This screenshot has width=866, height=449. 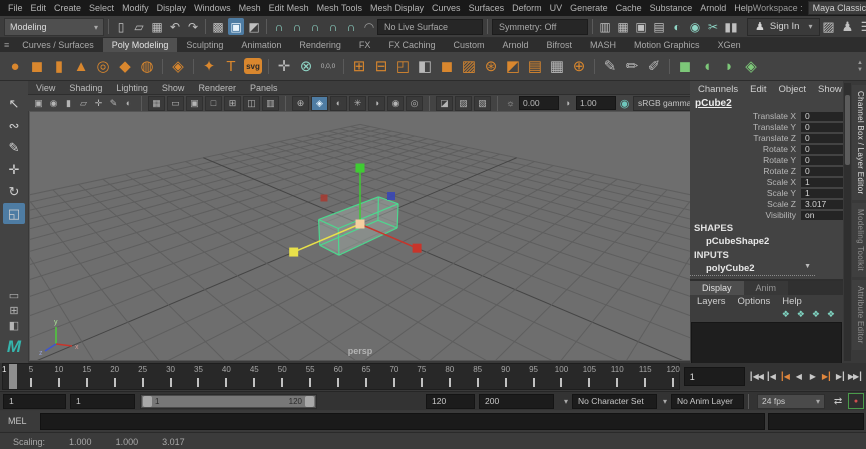 I want to click on poly-sphere-icon: ●, so click(x=15, y=66).